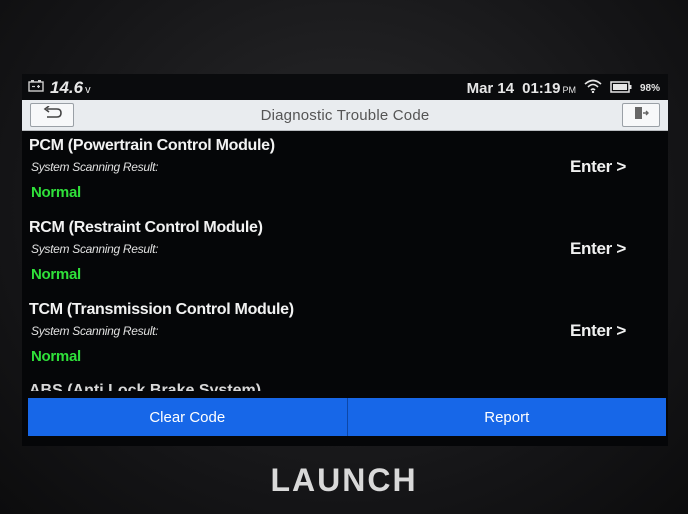  Describe the element at coordinates (145, 385) in the screenshot. I see `module-row-abs-partial: ABS (Anti Lock Brake System)` at that location.